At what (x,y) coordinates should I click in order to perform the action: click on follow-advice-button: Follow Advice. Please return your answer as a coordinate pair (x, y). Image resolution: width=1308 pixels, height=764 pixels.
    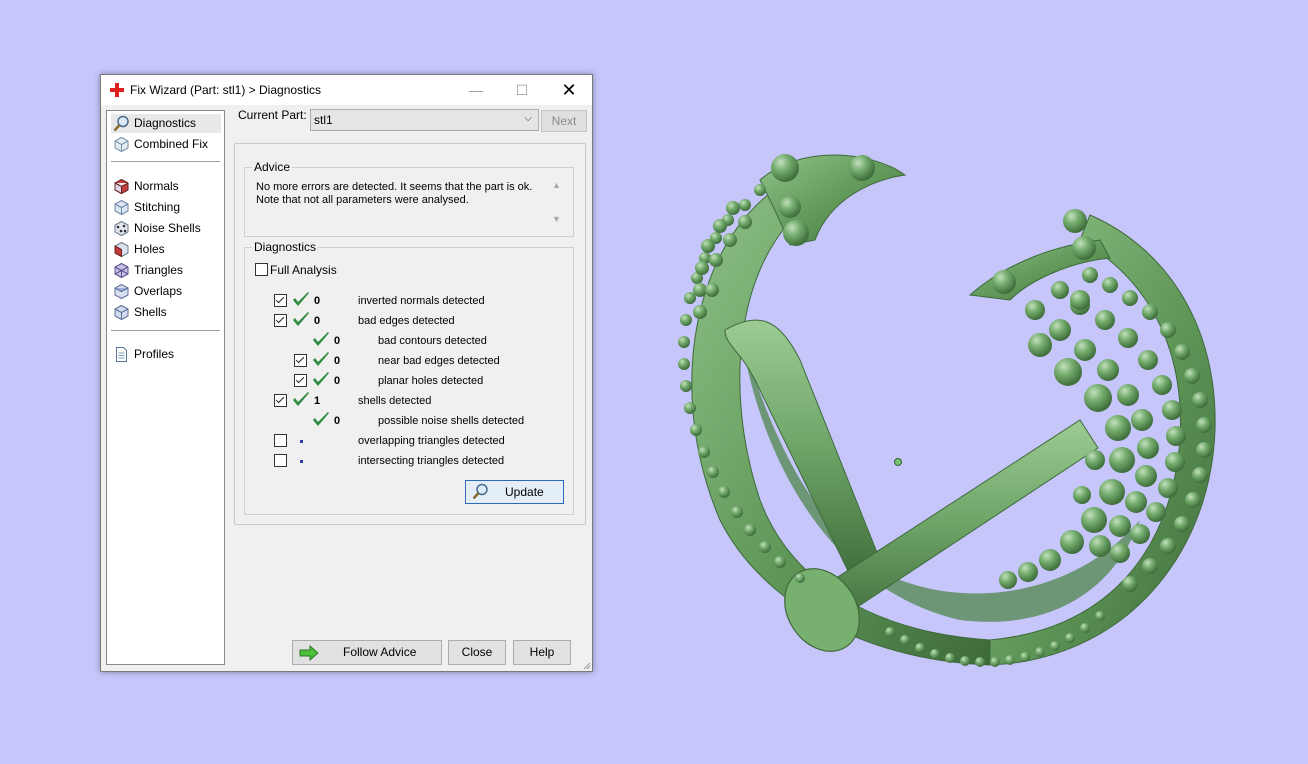
    Looking at the image, I should click on (367, 652).